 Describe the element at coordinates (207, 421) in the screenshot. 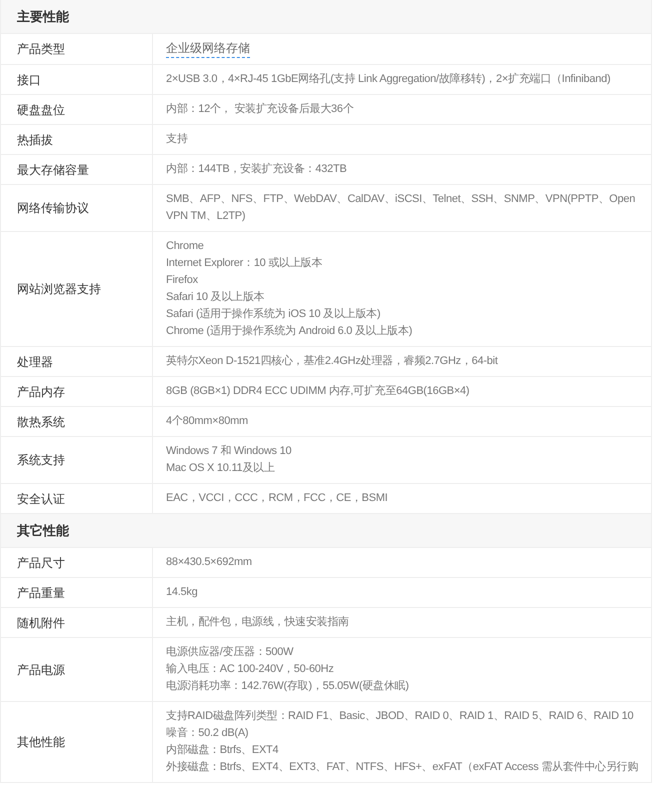

I see `spec-value: 4个80mm×80mm` at that location.